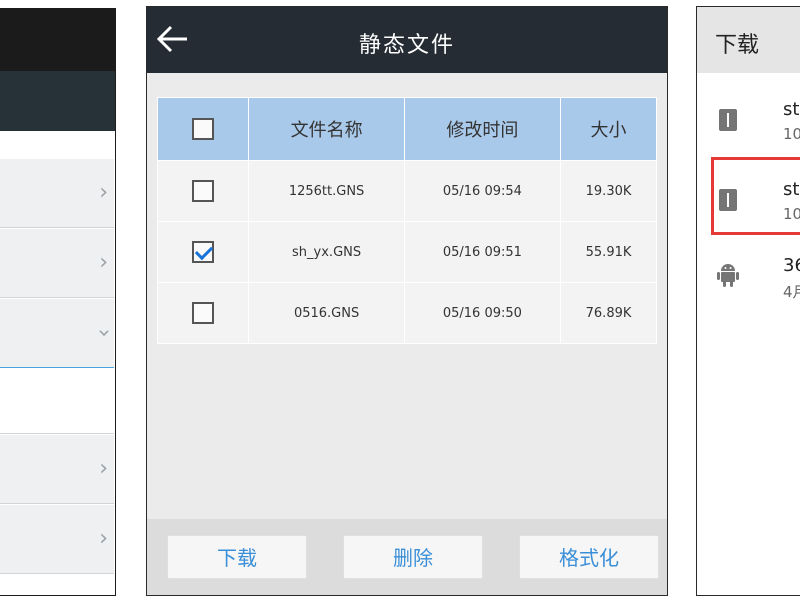 The width and height of the screenshot is (800, 600). Describe the element at coordinates (57, 539) in the screenshot. I see `settings-row-6: ›` at that location.